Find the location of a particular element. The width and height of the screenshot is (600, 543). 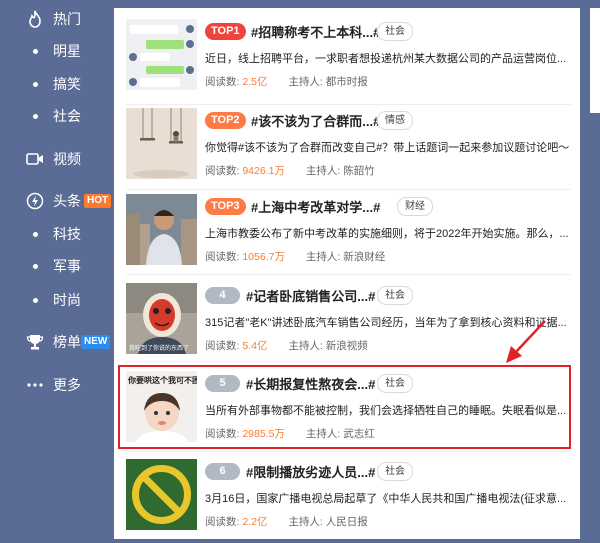

sidebar-item-ranking: 榜单 NEW is located at coordinates (56, 342).